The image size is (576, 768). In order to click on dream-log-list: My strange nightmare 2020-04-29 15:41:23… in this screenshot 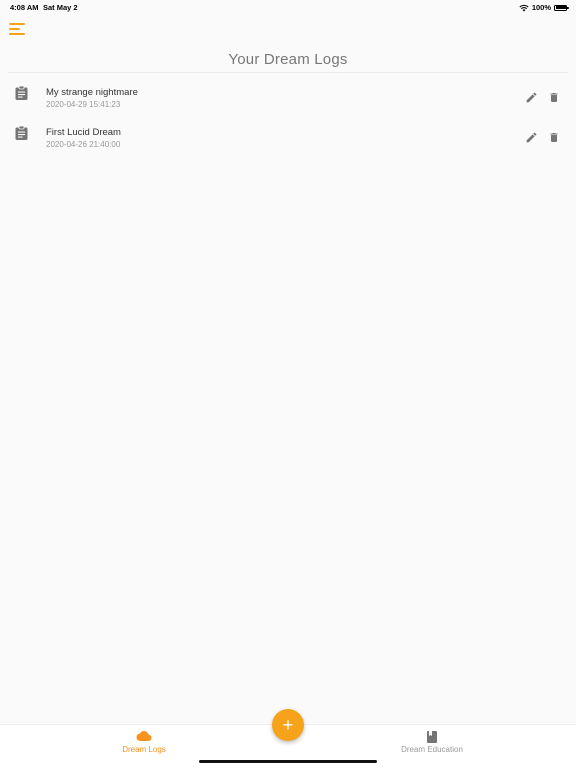, I will do `click(288, 118)`.